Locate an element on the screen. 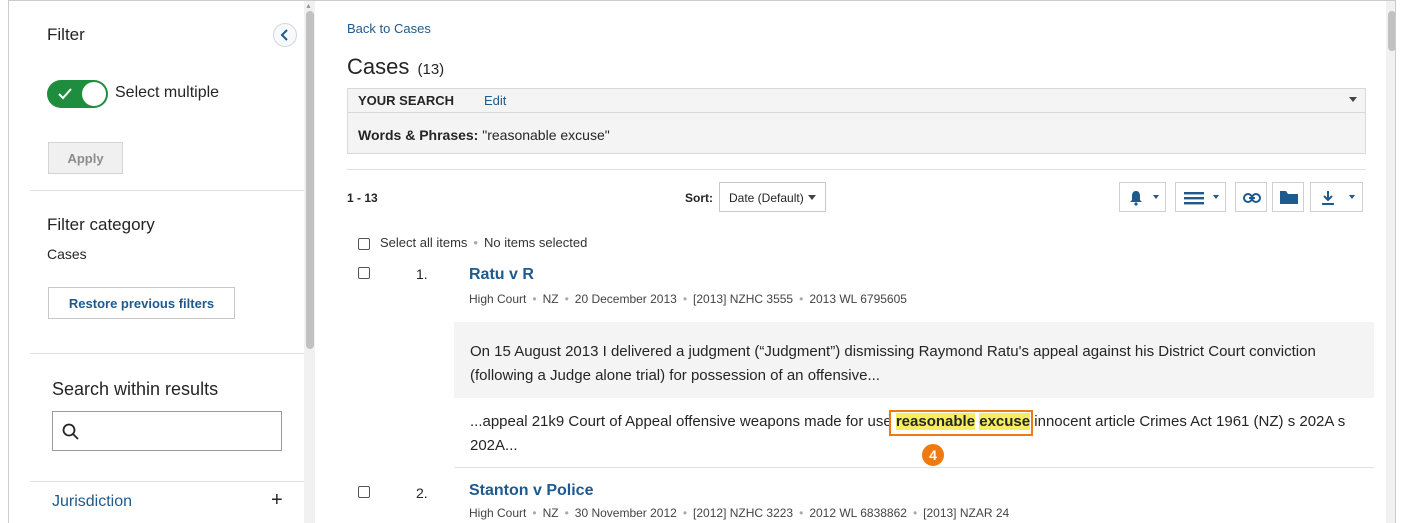  list-view-icon is located at coordinates (1194, 198).